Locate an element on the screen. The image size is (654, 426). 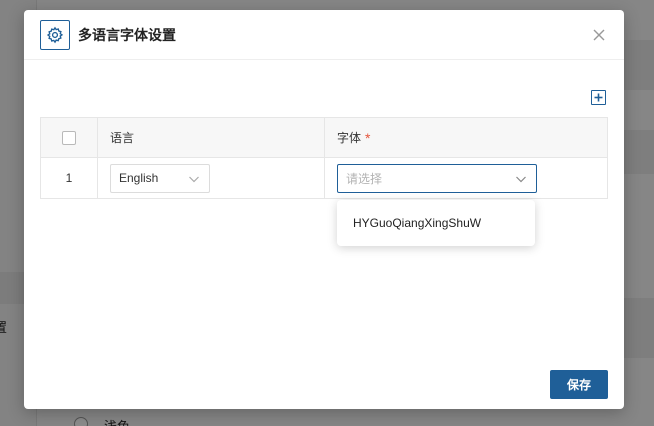
table-row: 1 English 请选择 is located at coordinates (324, 178).